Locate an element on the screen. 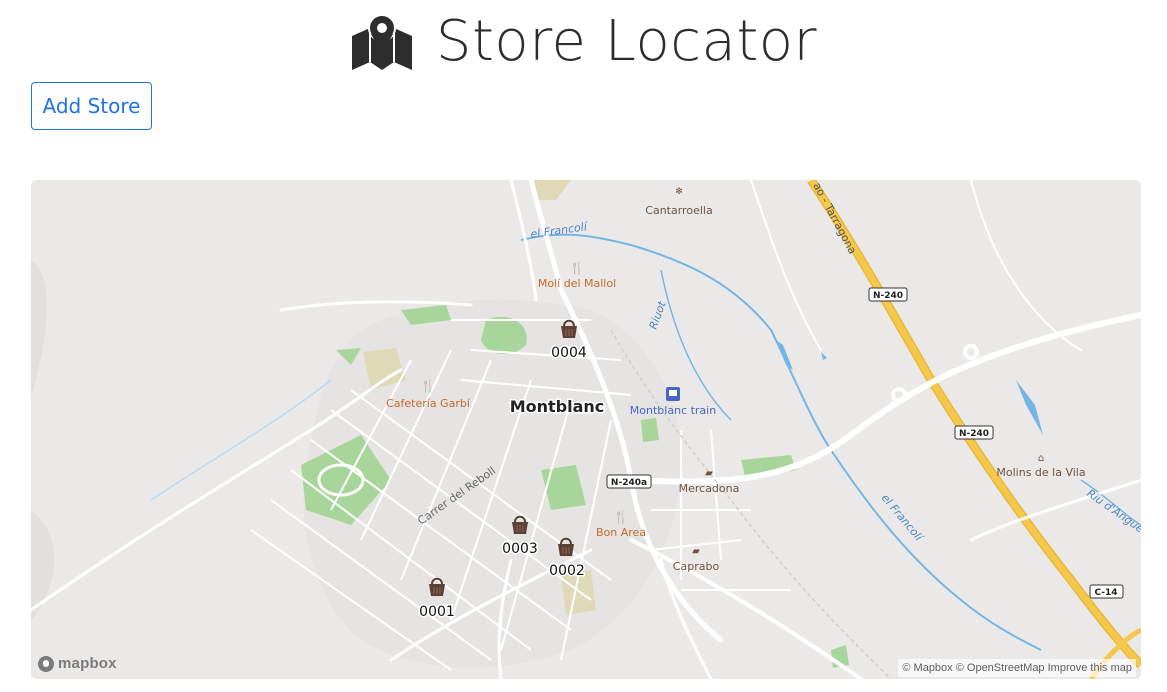  svg-text: Cantarroella is located at coordinates (678, 210).